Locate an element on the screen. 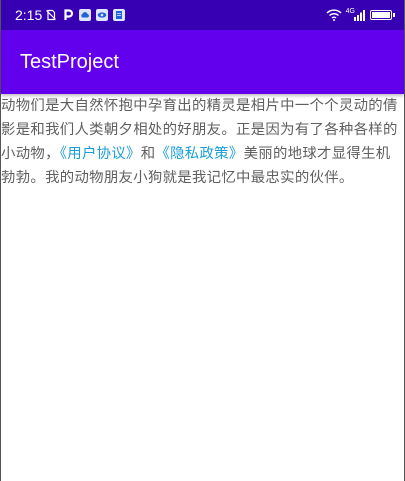  system-icons: 4G is located at coordinates (360, 15).